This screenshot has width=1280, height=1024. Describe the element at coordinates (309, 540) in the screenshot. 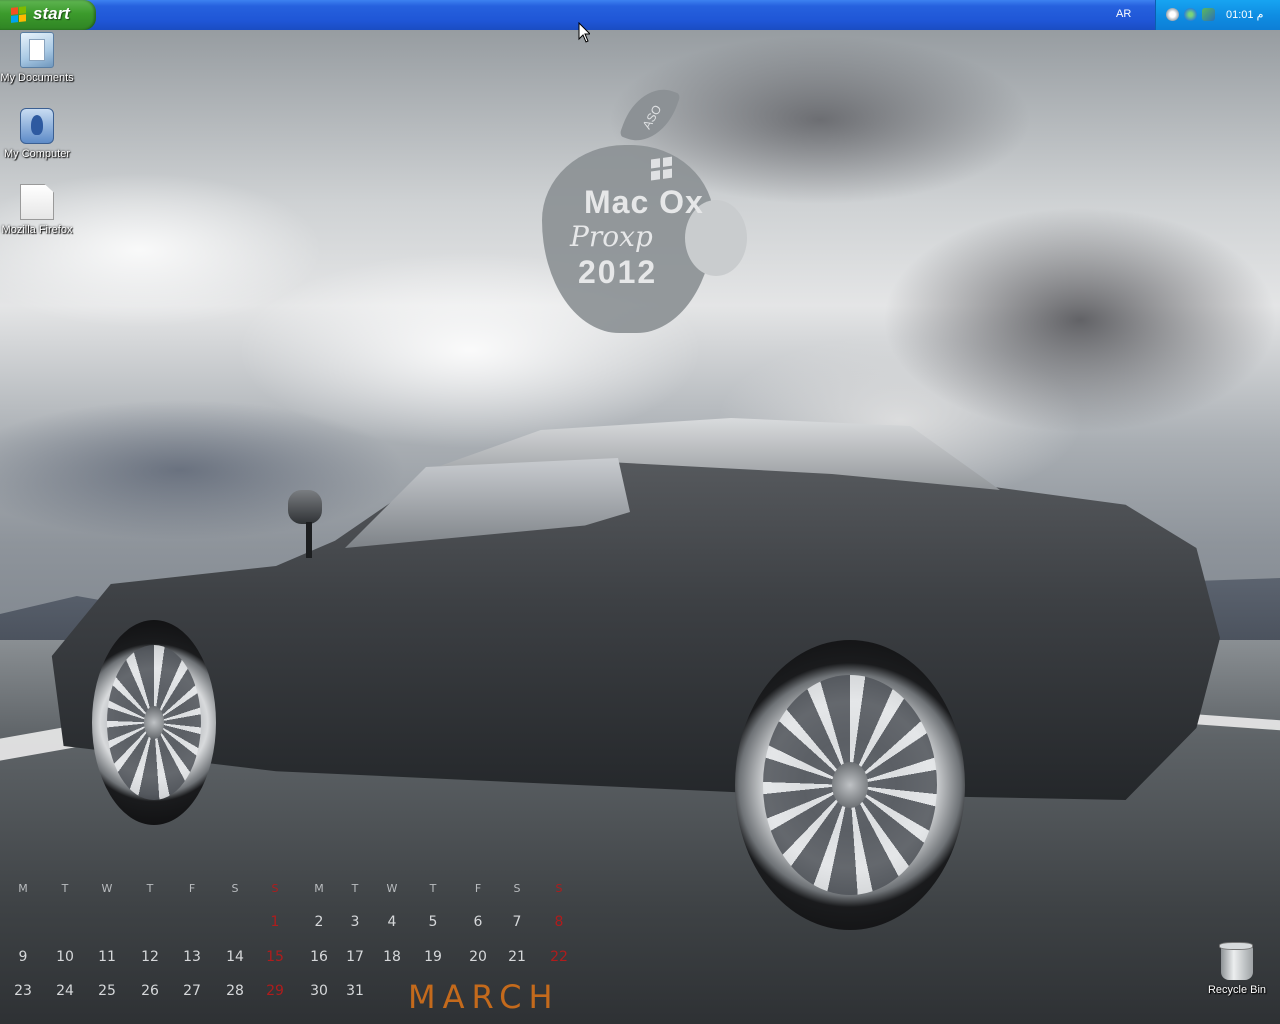

I see `car-mirror-stem` at that location.